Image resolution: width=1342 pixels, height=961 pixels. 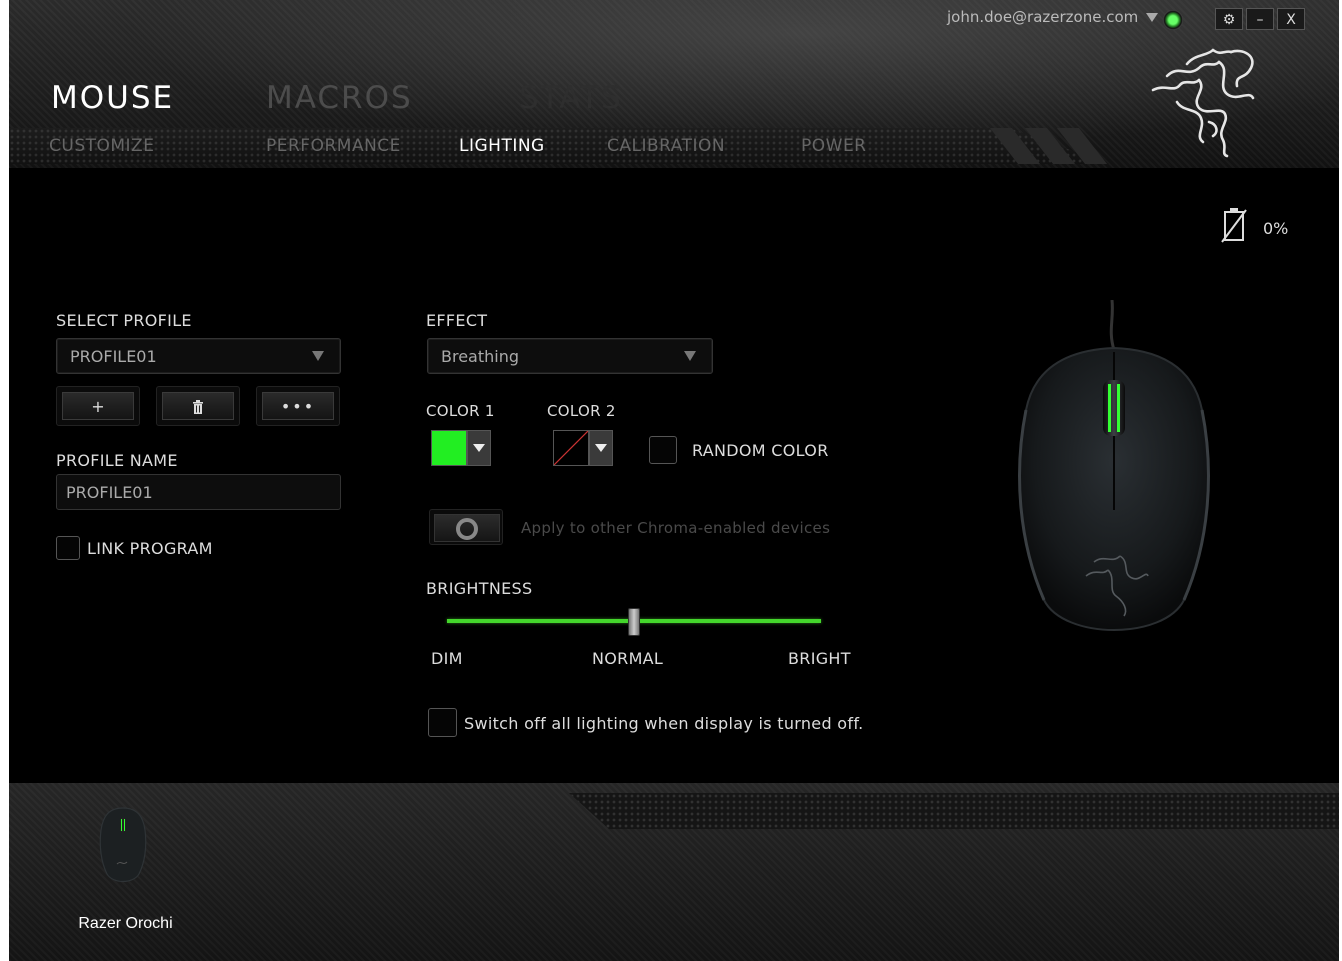 I want to click on status-icon, so click(x=1173, y=20).